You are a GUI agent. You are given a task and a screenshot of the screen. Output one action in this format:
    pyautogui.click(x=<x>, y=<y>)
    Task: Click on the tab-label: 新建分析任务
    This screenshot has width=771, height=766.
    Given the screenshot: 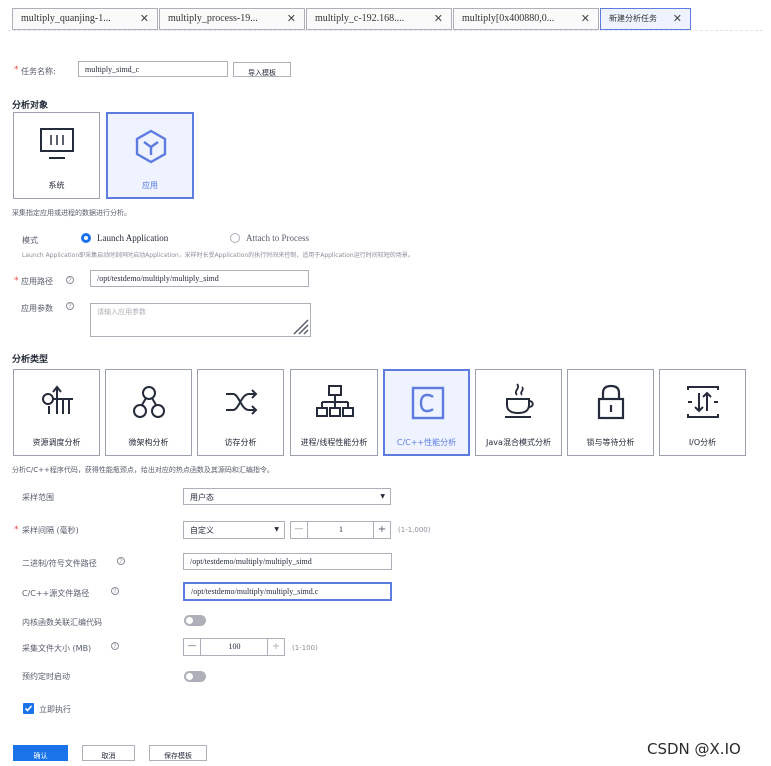 What is the action you would take?
    pyautogui.click(x=633, y=18)
    